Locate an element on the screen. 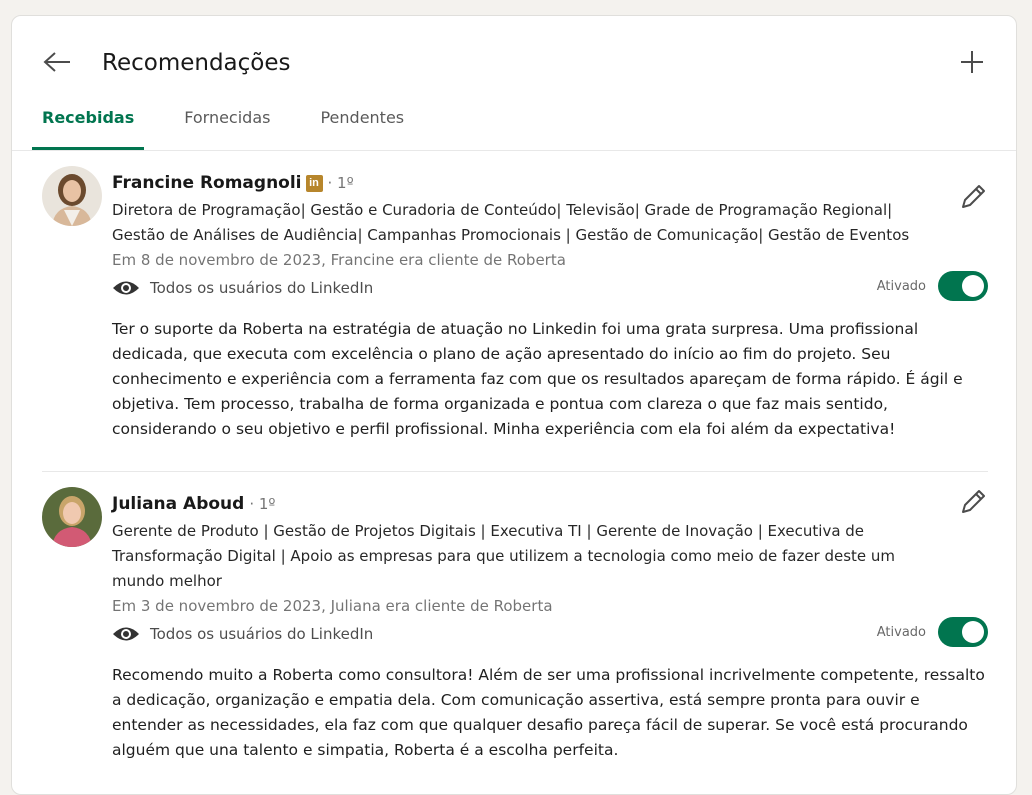 This screenshot has height=795, width=1032. add-icon is located at coordinates (972, 62).